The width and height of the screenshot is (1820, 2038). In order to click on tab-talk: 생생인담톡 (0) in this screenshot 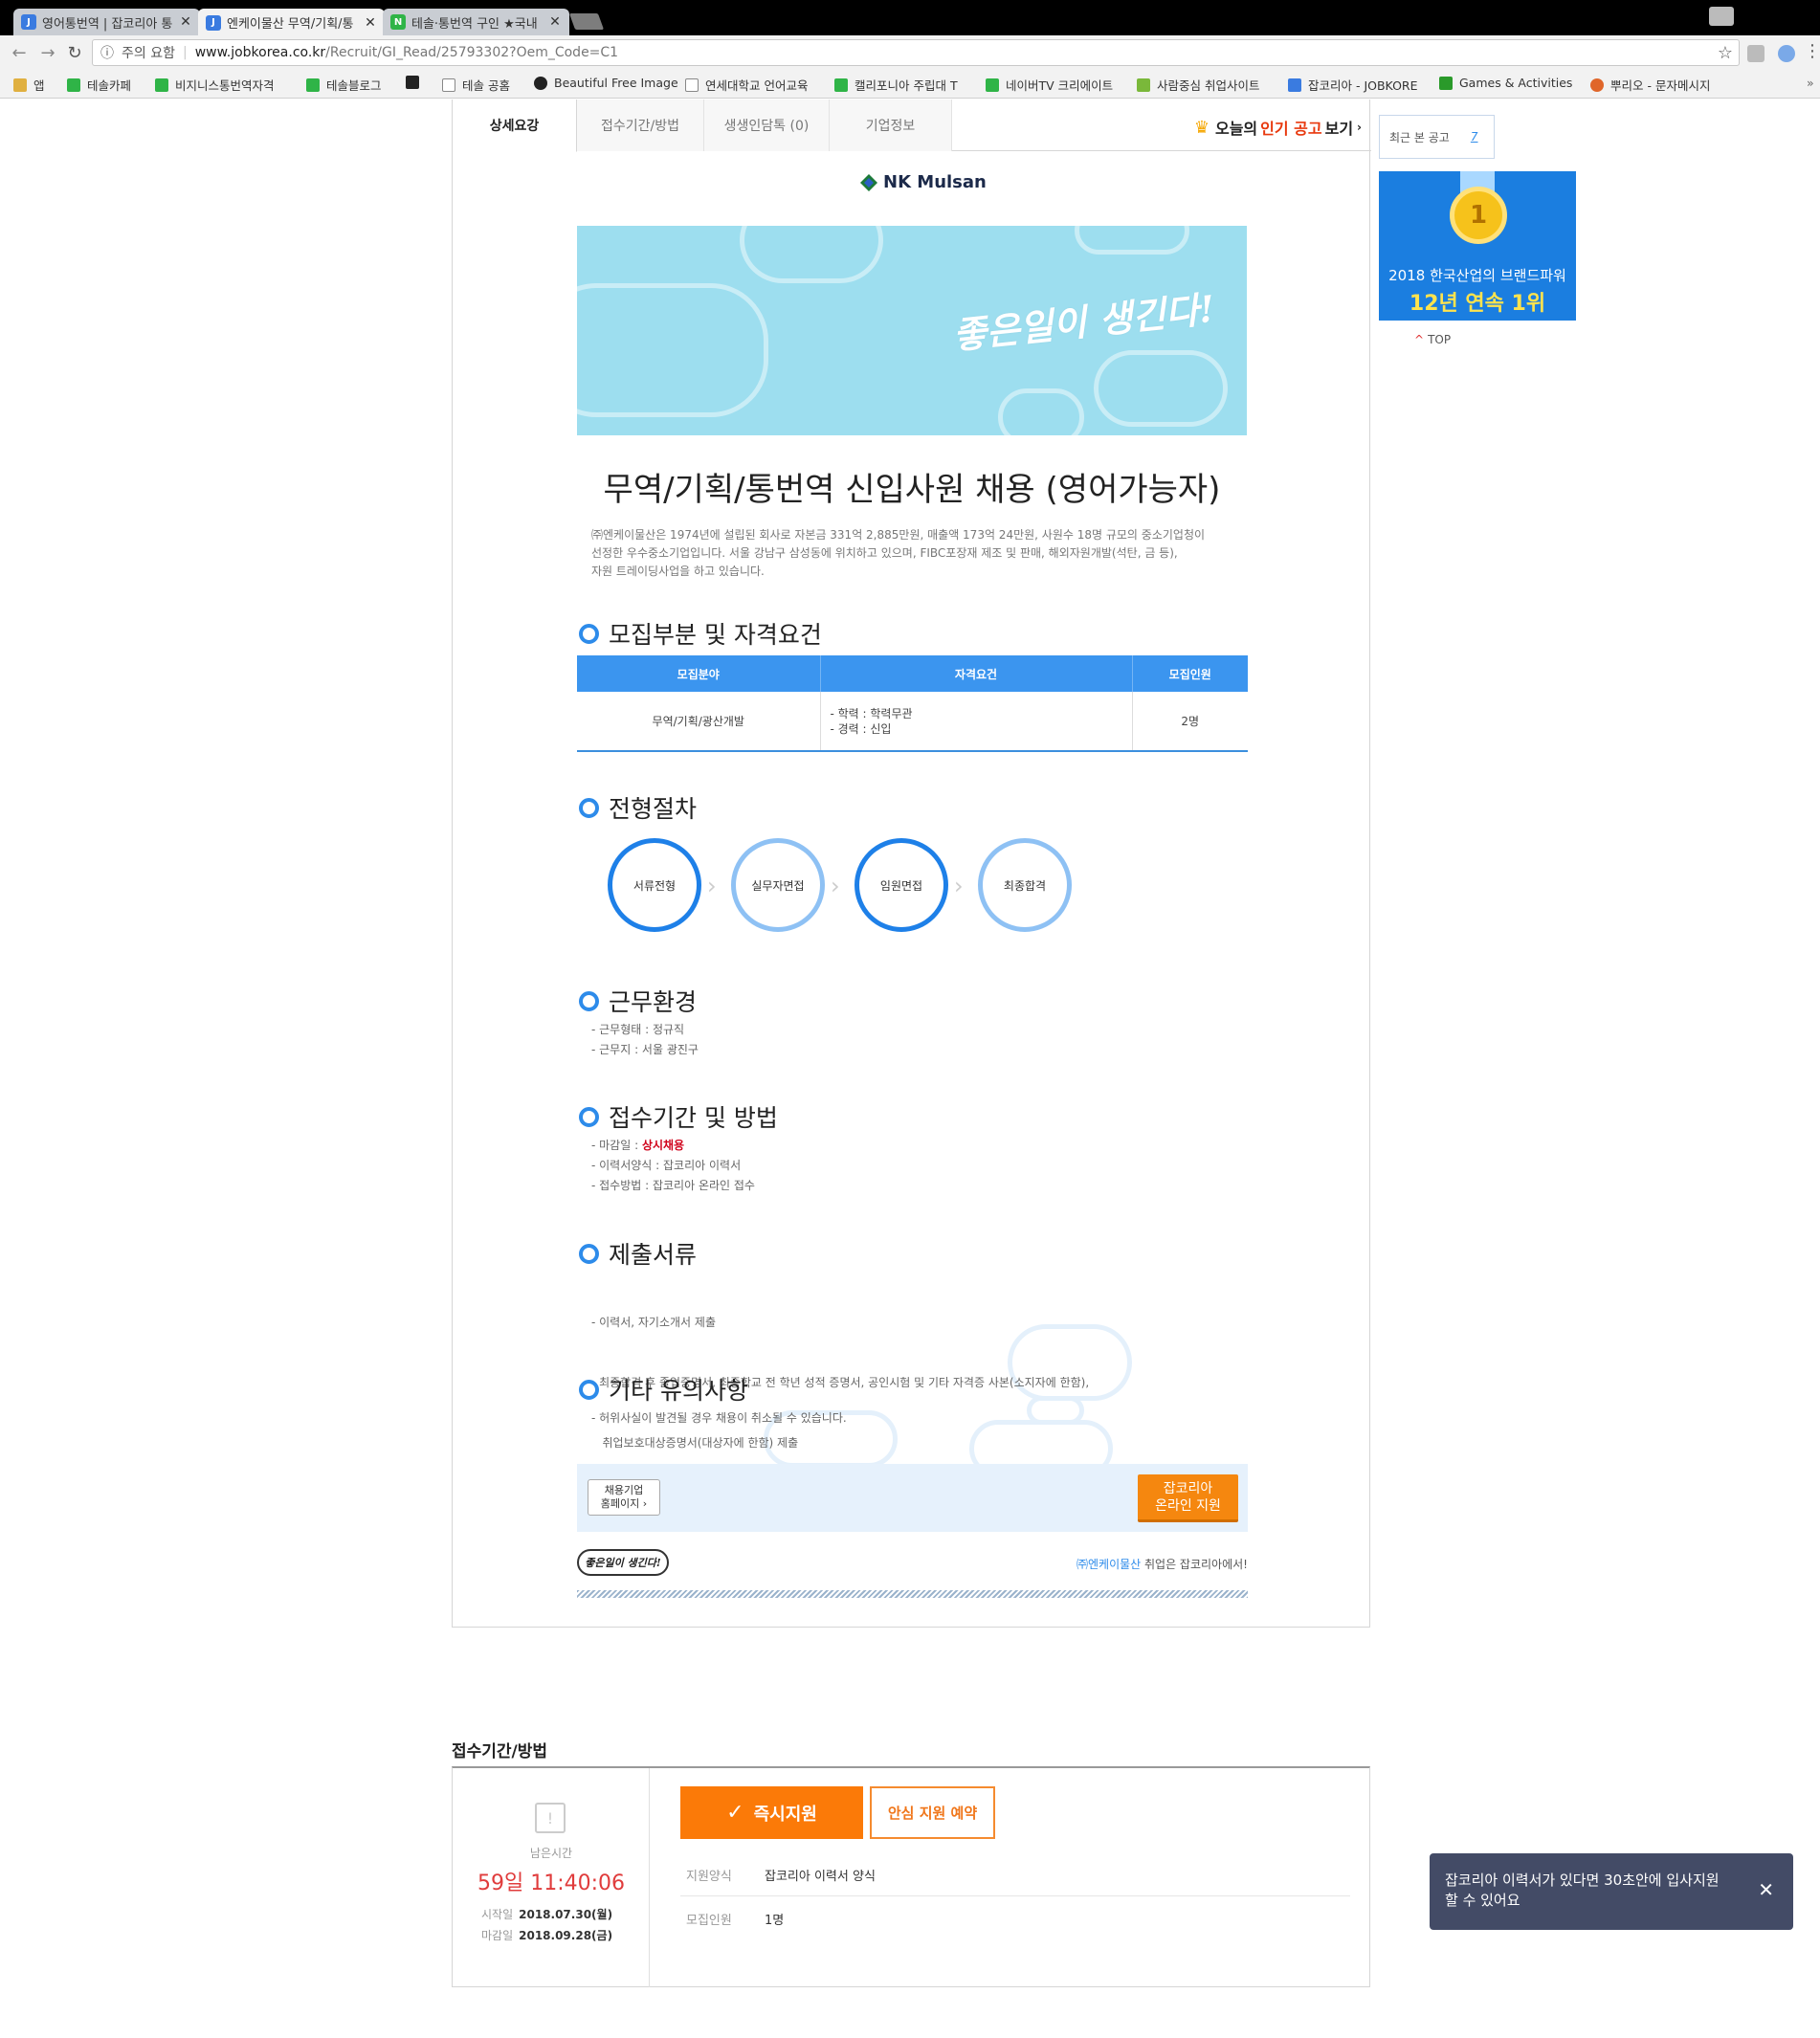, I will do `click(767, 125)`.